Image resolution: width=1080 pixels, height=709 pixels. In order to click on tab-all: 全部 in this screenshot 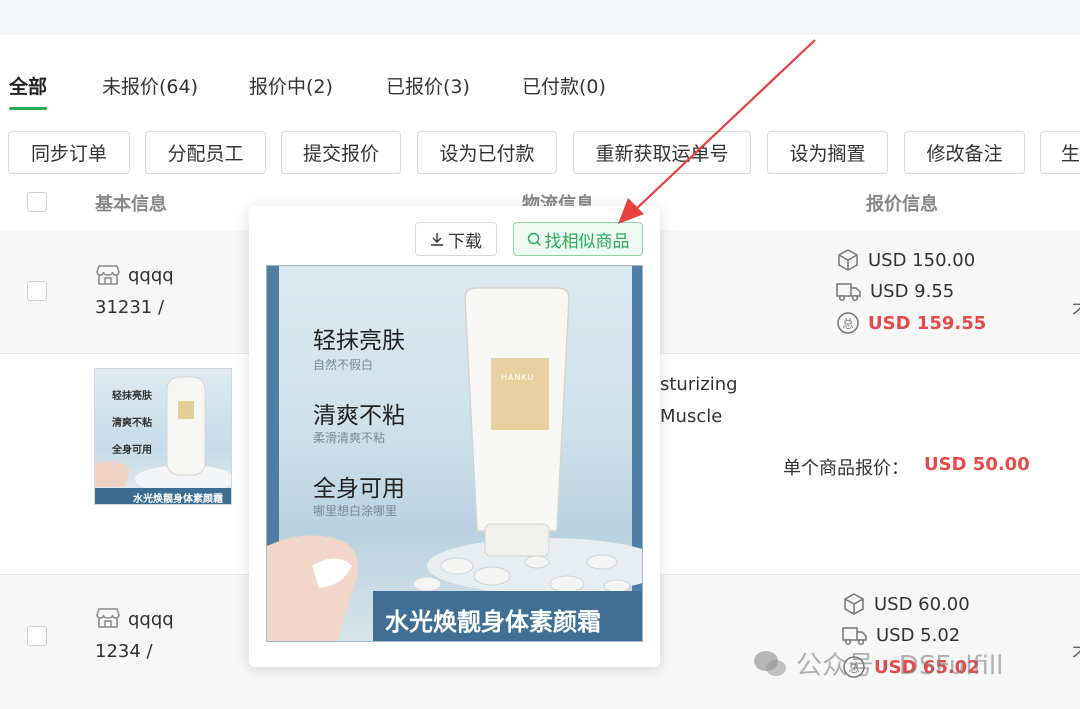, I will do `click(28, 85)`.